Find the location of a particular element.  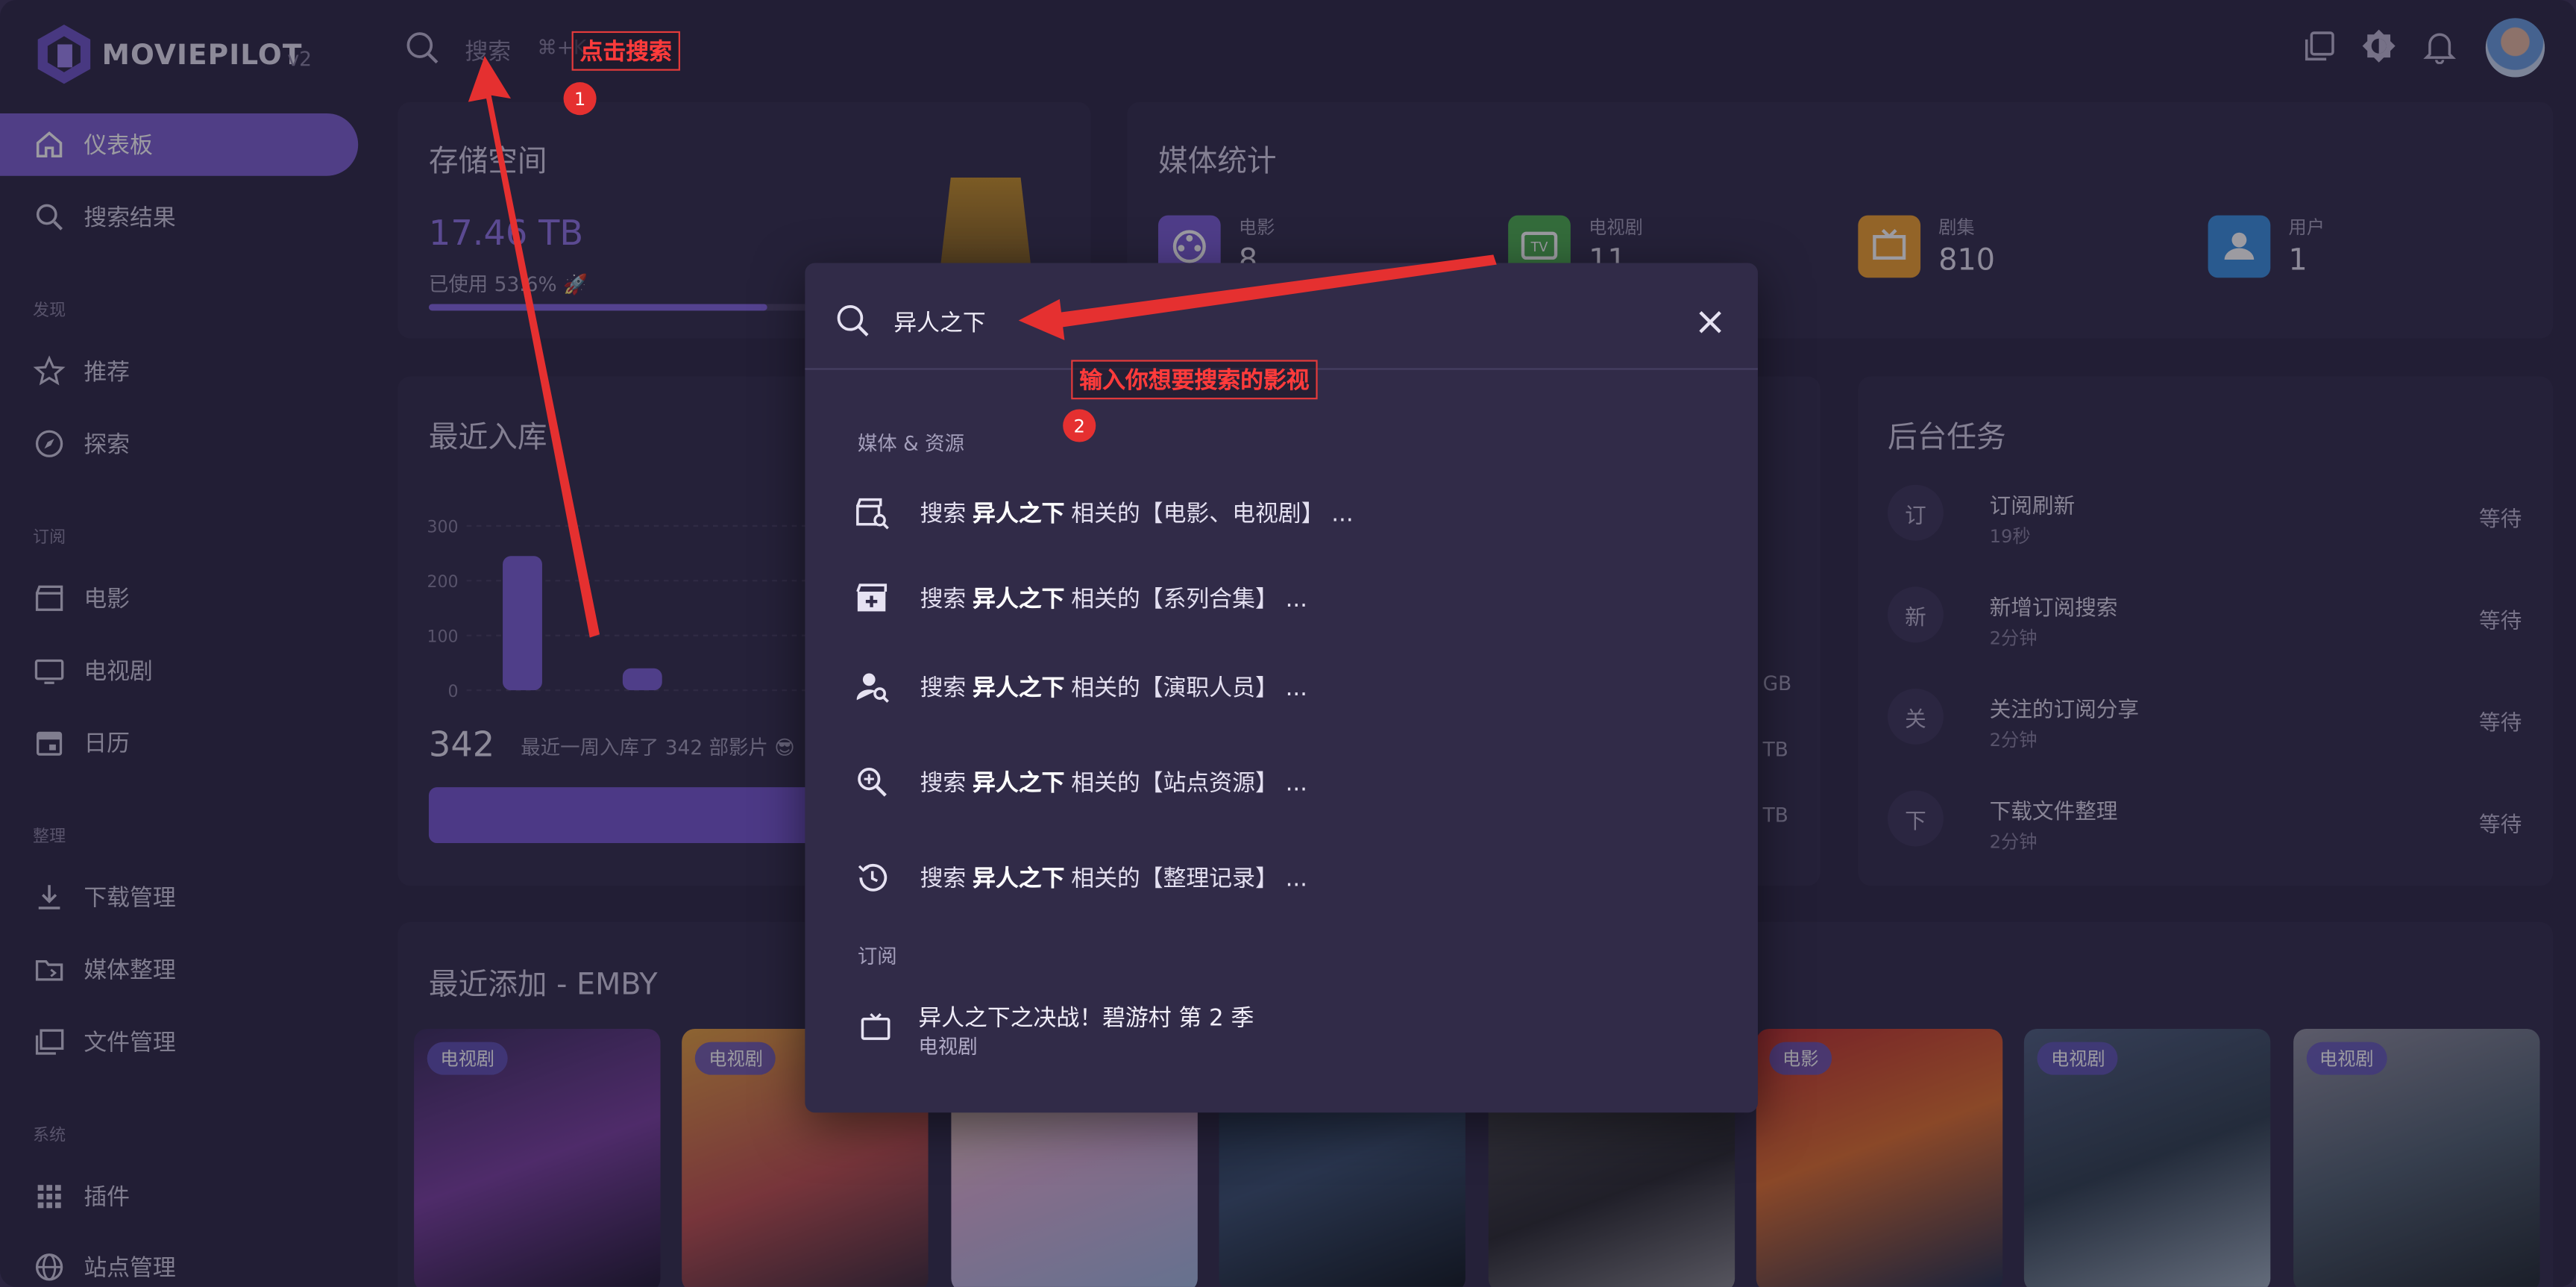

annotation-label-1: 点击搜索 is located at coordinates (626, 51).